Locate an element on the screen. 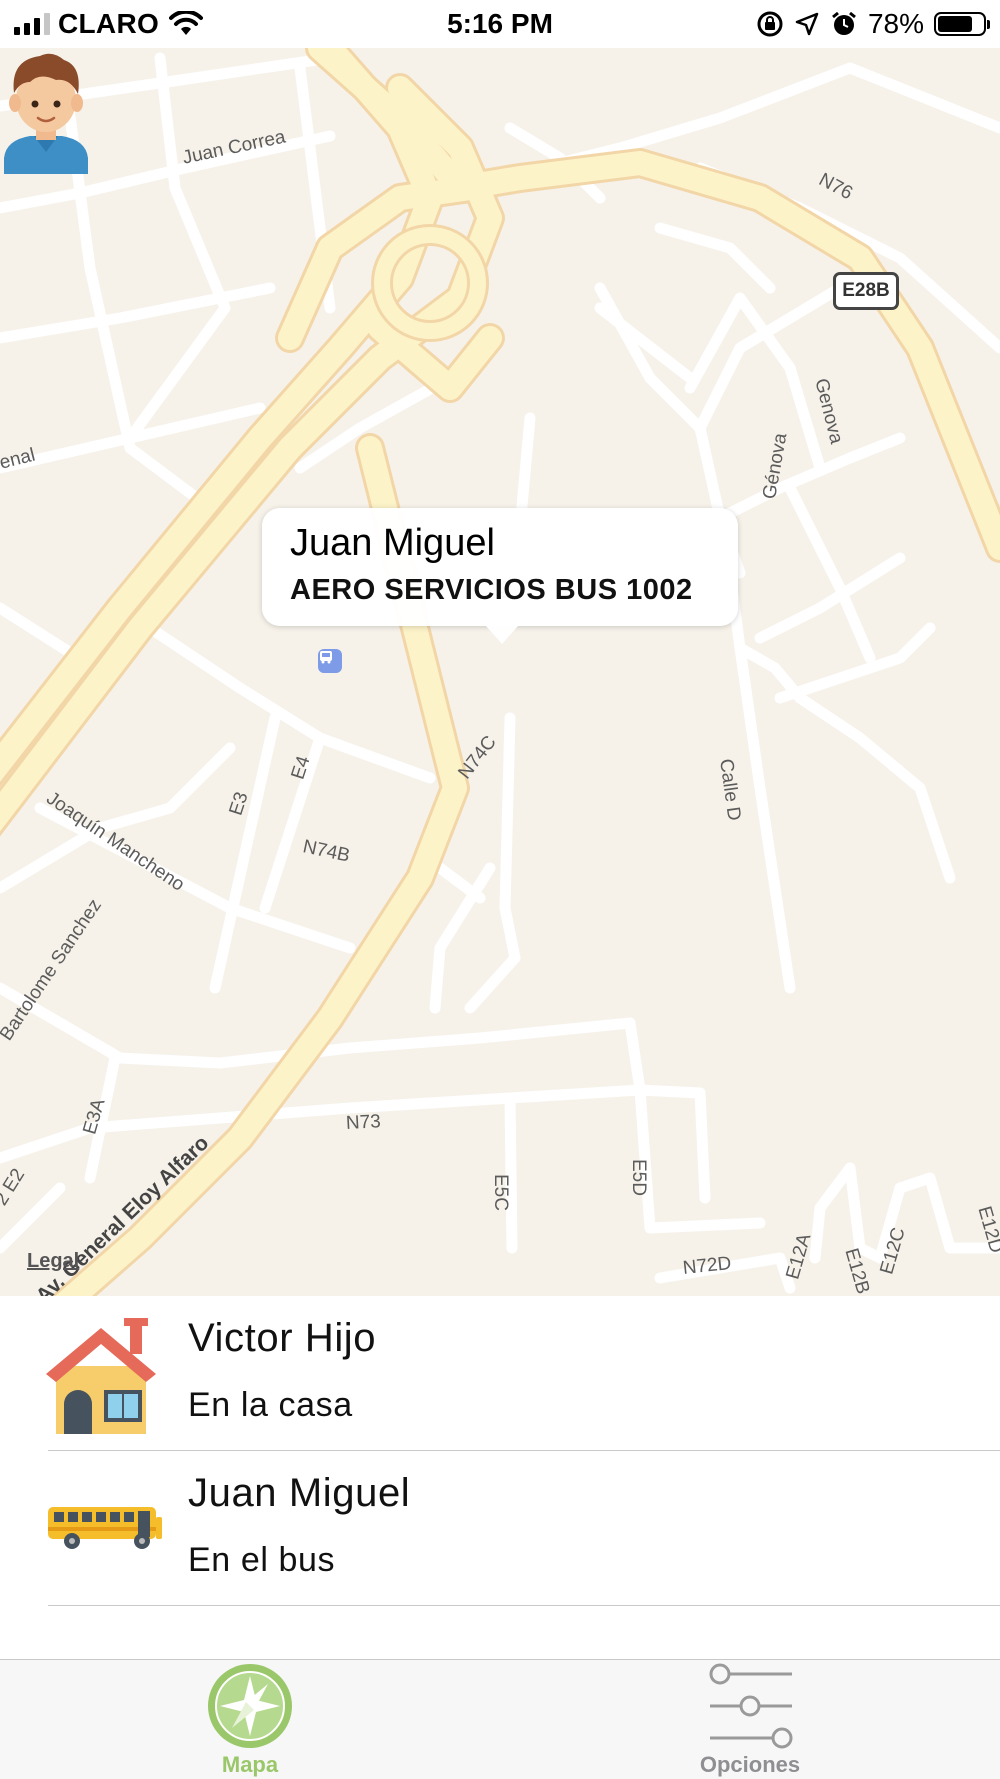 Image resolution: width=1000 pixels, height=1779 pixels. alarm-icon is located at coordinates (844, 23).